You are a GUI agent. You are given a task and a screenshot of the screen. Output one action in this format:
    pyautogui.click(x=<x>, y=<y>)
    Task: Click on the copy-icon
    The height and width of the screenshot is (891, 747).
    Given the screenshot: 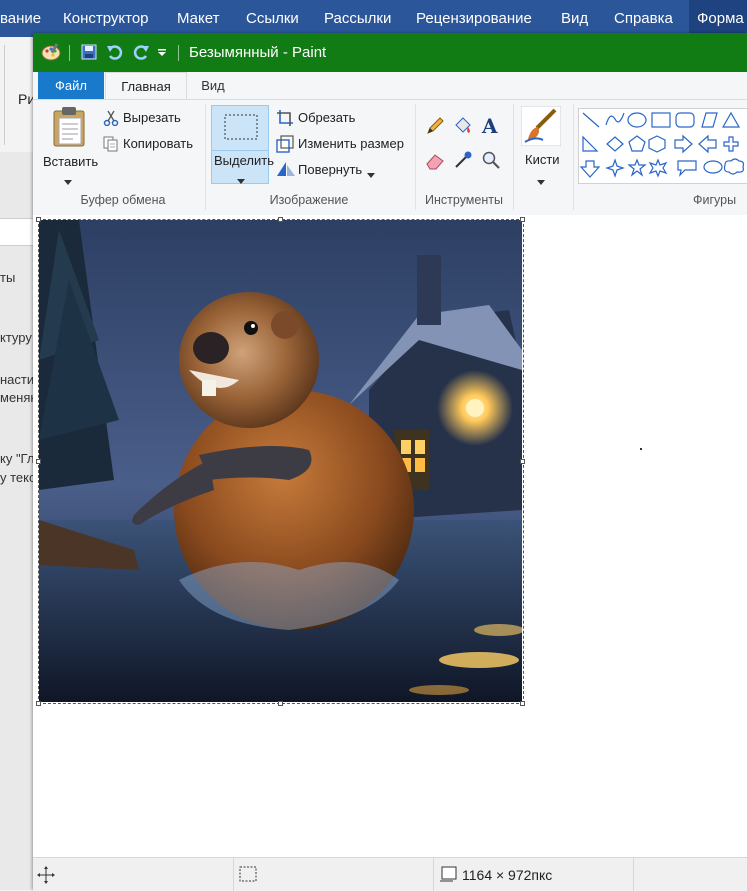 What is the action you would take?
    pyautogui.click(x=111, y=145)
    